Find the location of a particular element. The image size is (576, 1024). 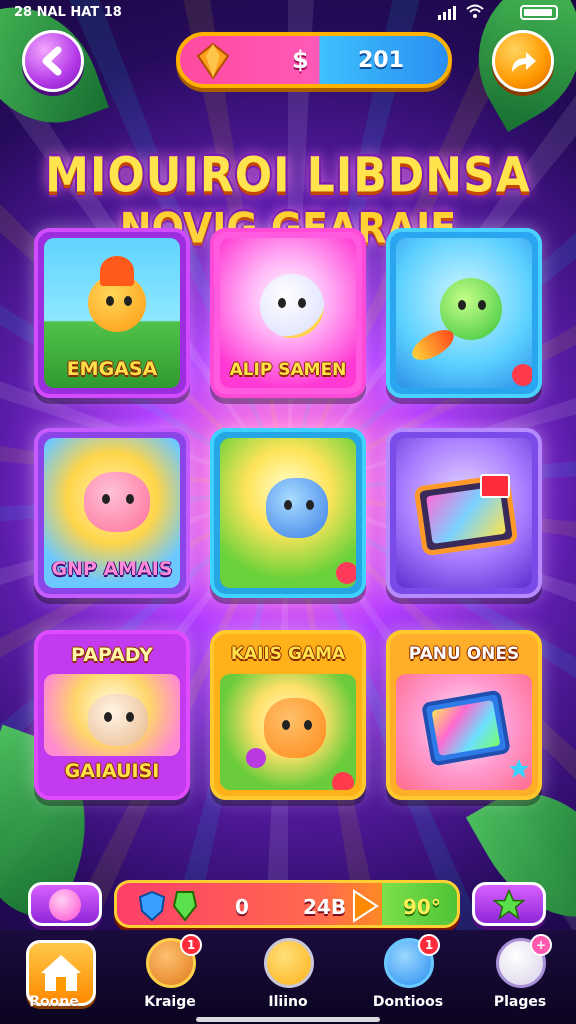

tab-iliino: Iliino is located at coordinates (288, 978).